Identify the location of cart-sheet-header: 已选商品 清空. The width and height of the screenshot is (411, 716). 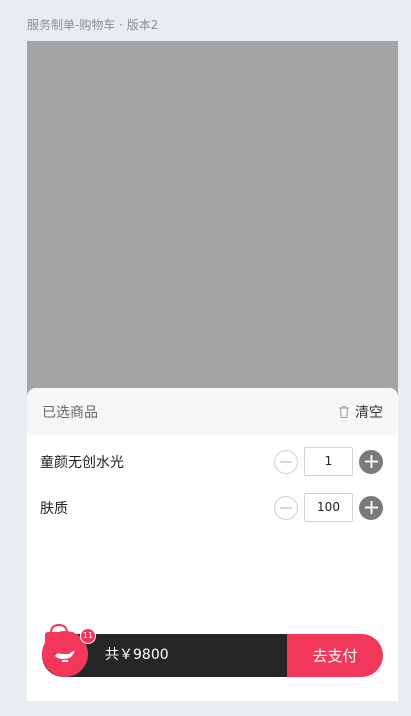
(212, 411).